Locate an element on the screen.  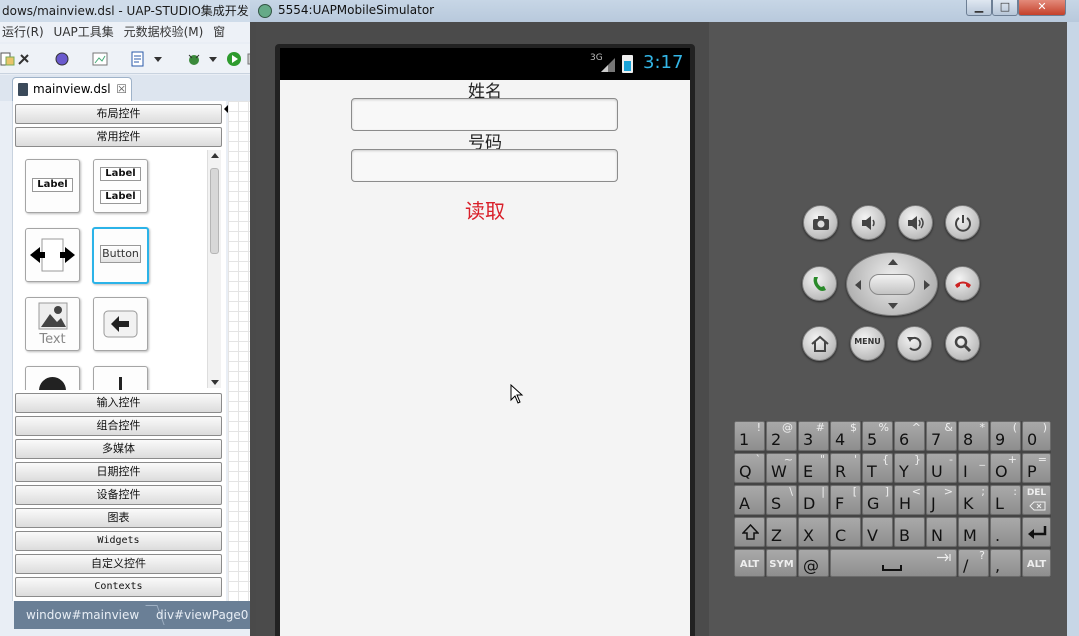
dpad-center-button is located at coordinates (892, 284).